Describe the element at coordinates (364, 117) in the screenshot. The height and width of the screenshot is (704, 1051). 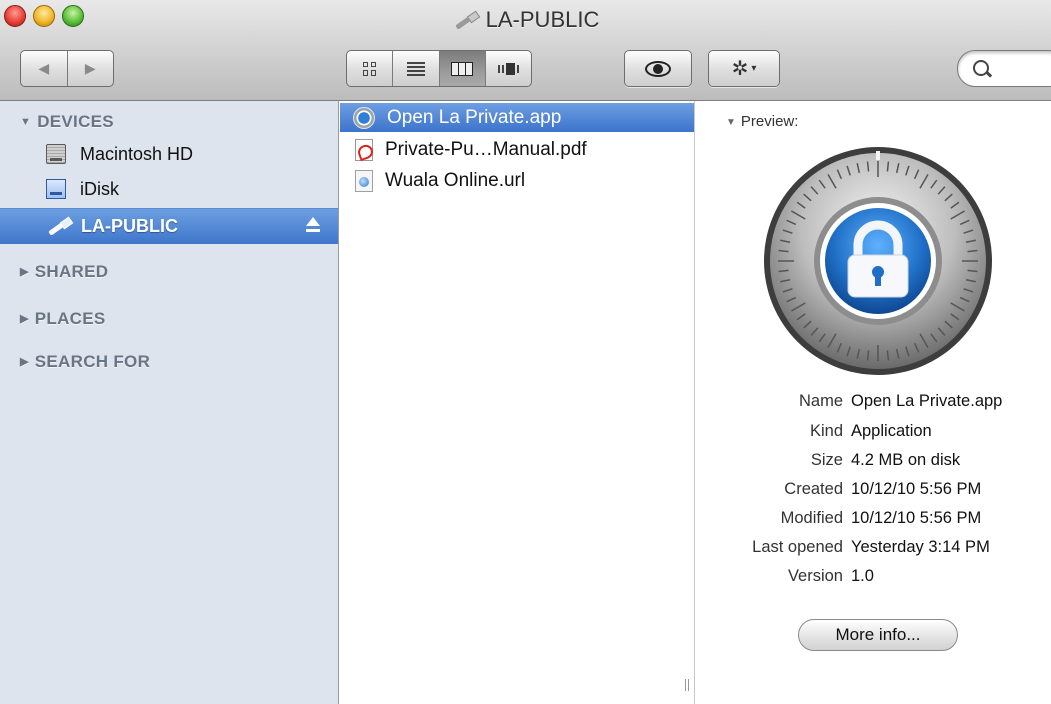
I see `app-icon` at that location.